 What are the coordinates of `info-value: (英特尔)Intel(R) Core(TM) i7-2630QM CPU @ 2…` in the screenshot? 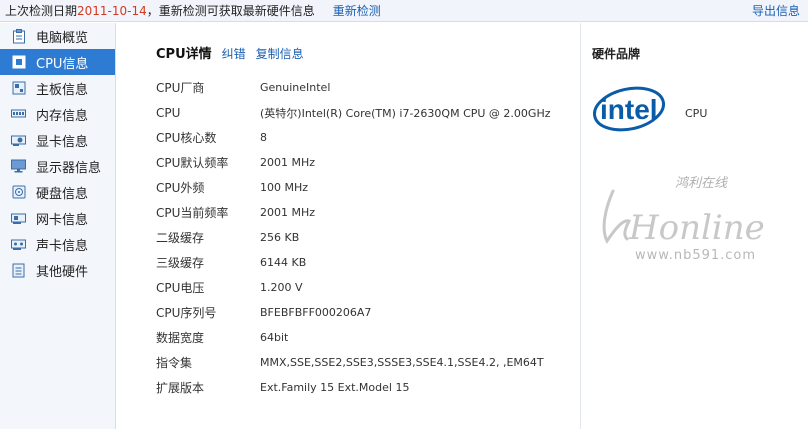 It's located at (405, 113).